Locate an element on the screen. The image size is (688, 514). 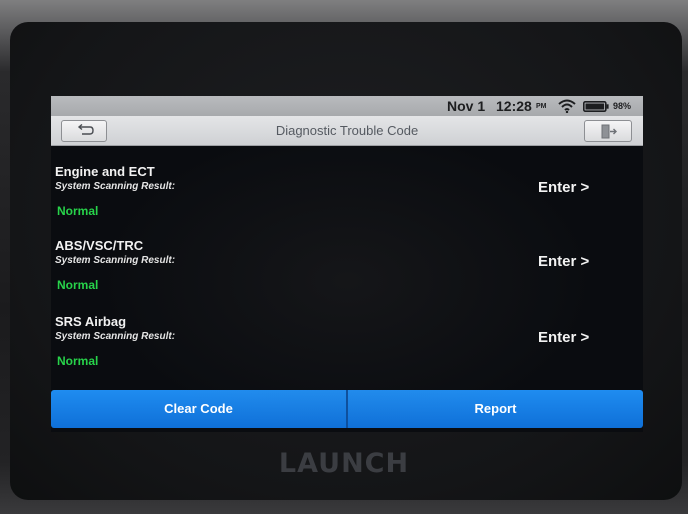
system-name: Engine and ECT is located at coordinates (105, 171).